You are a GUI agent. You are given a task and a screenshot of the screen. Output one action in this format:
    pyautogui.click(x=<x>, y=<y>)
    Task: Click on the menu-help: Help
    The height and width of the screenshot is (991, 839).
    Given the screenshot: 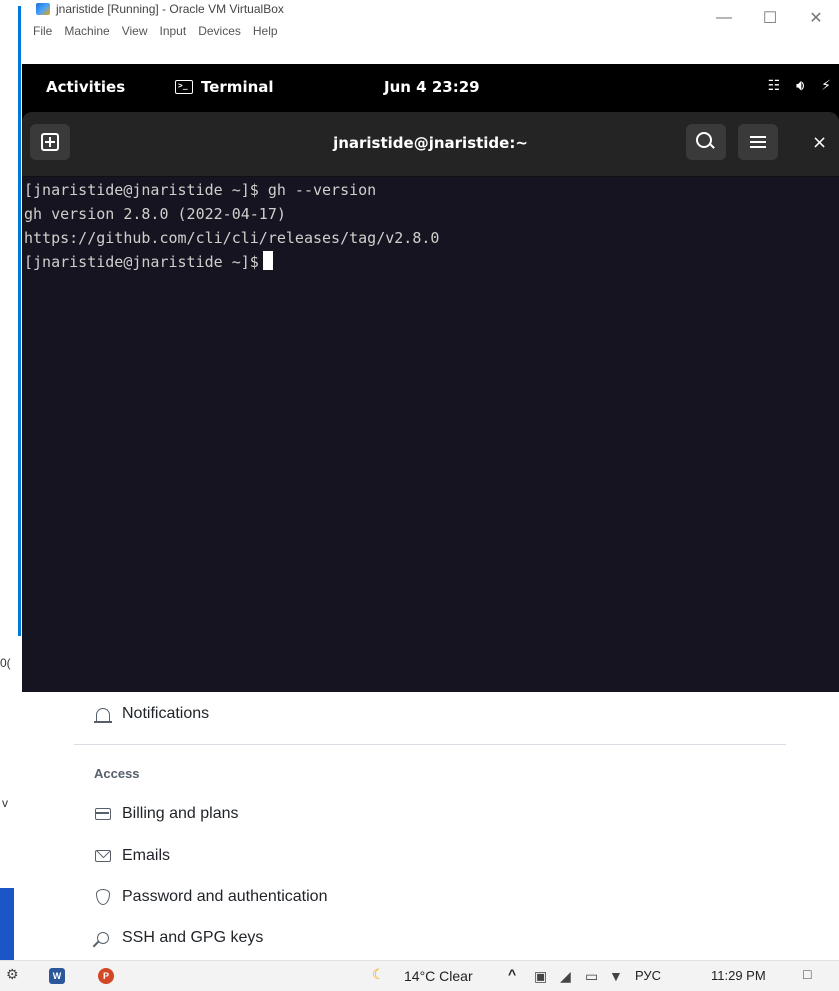 What is the action you would take?
    pyautogui.click(x=265, y=31)
    